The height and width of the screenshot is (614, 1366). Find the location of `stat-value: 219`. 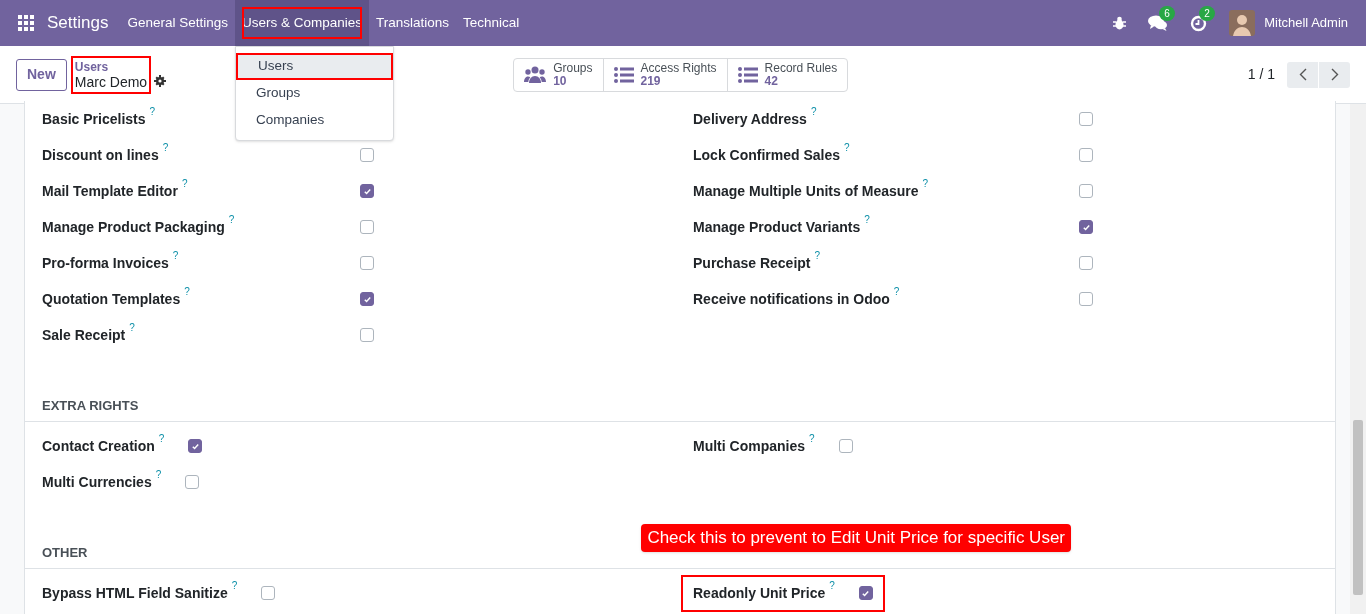

stat-value: 219 is located at coordinates (650, 81).